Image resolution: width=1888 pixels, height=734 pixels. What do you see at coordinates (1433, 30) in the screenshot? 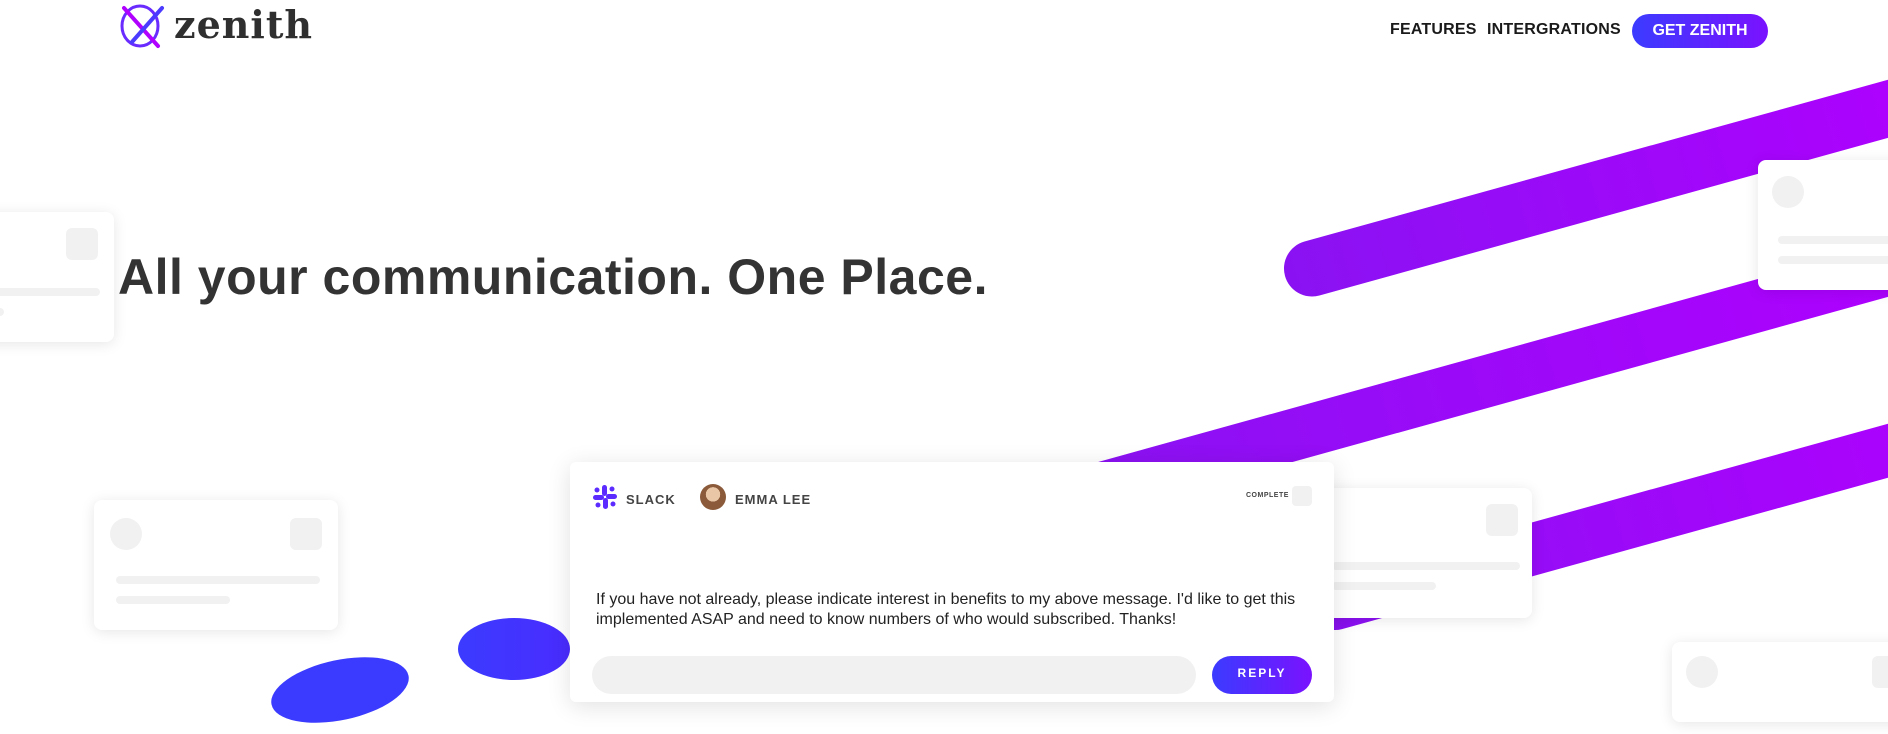
I see `nav-link-features: FEATURES` at bounding box center [1433, 30].